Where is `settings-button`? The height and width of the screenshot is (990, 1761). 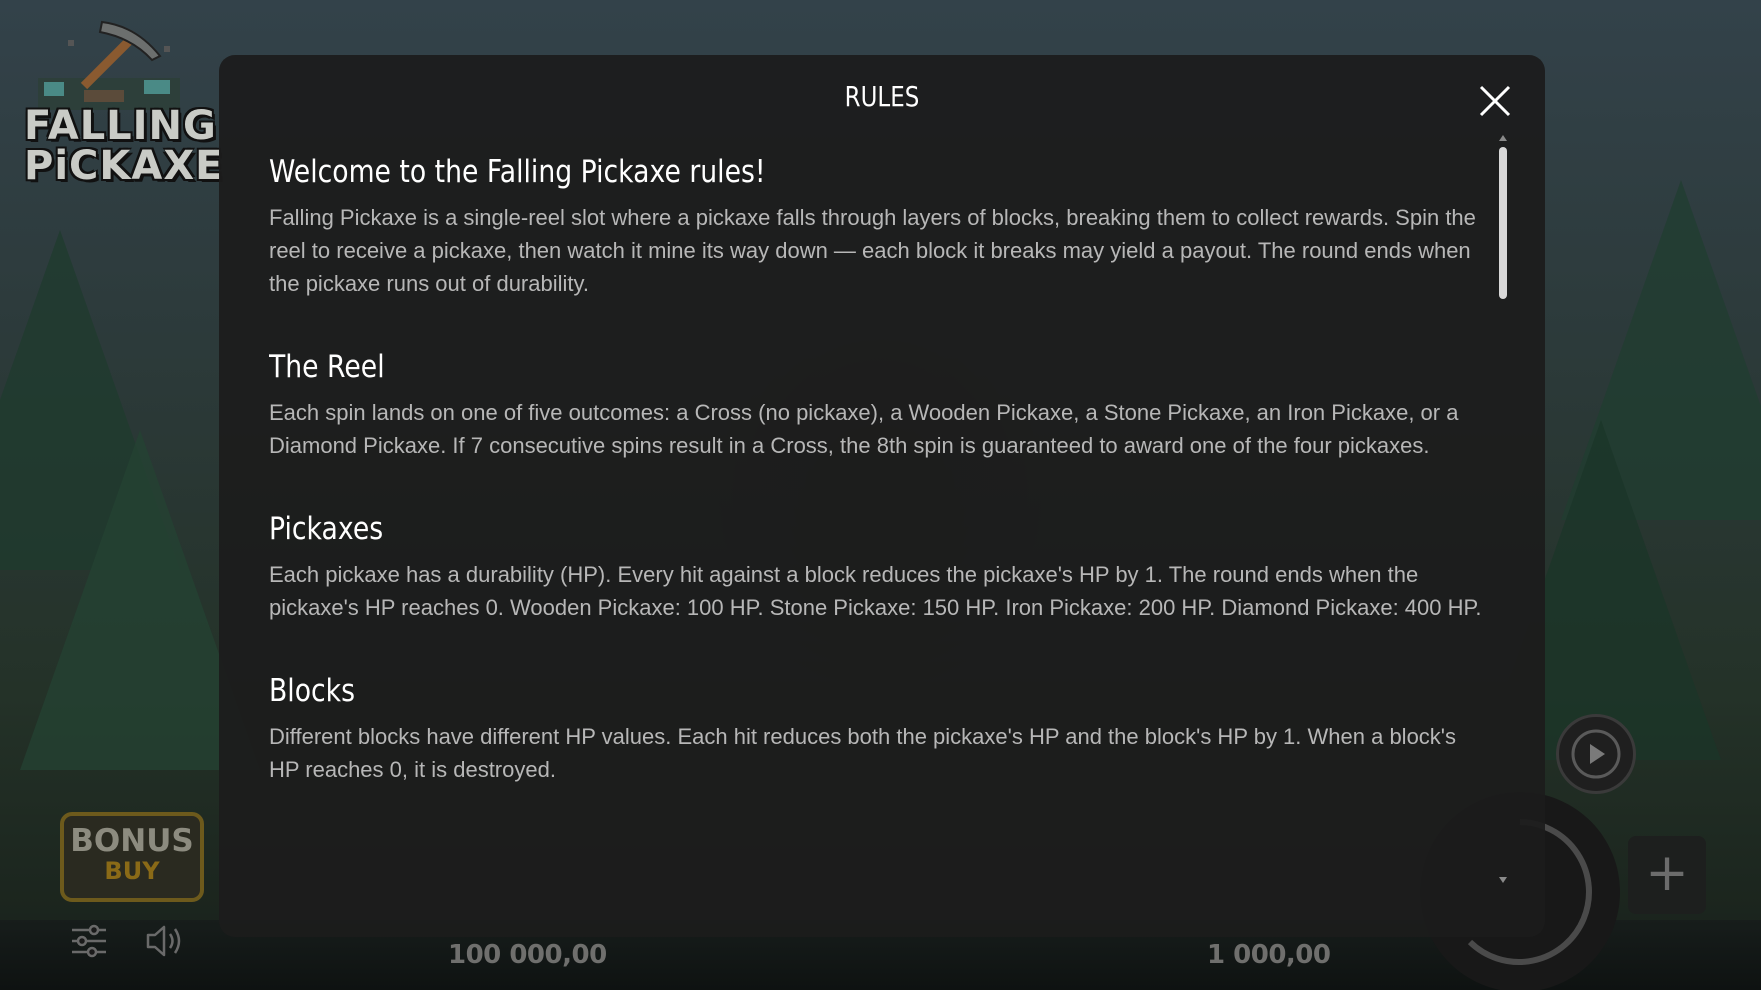 settings-button is located at coordinates (89, 941).